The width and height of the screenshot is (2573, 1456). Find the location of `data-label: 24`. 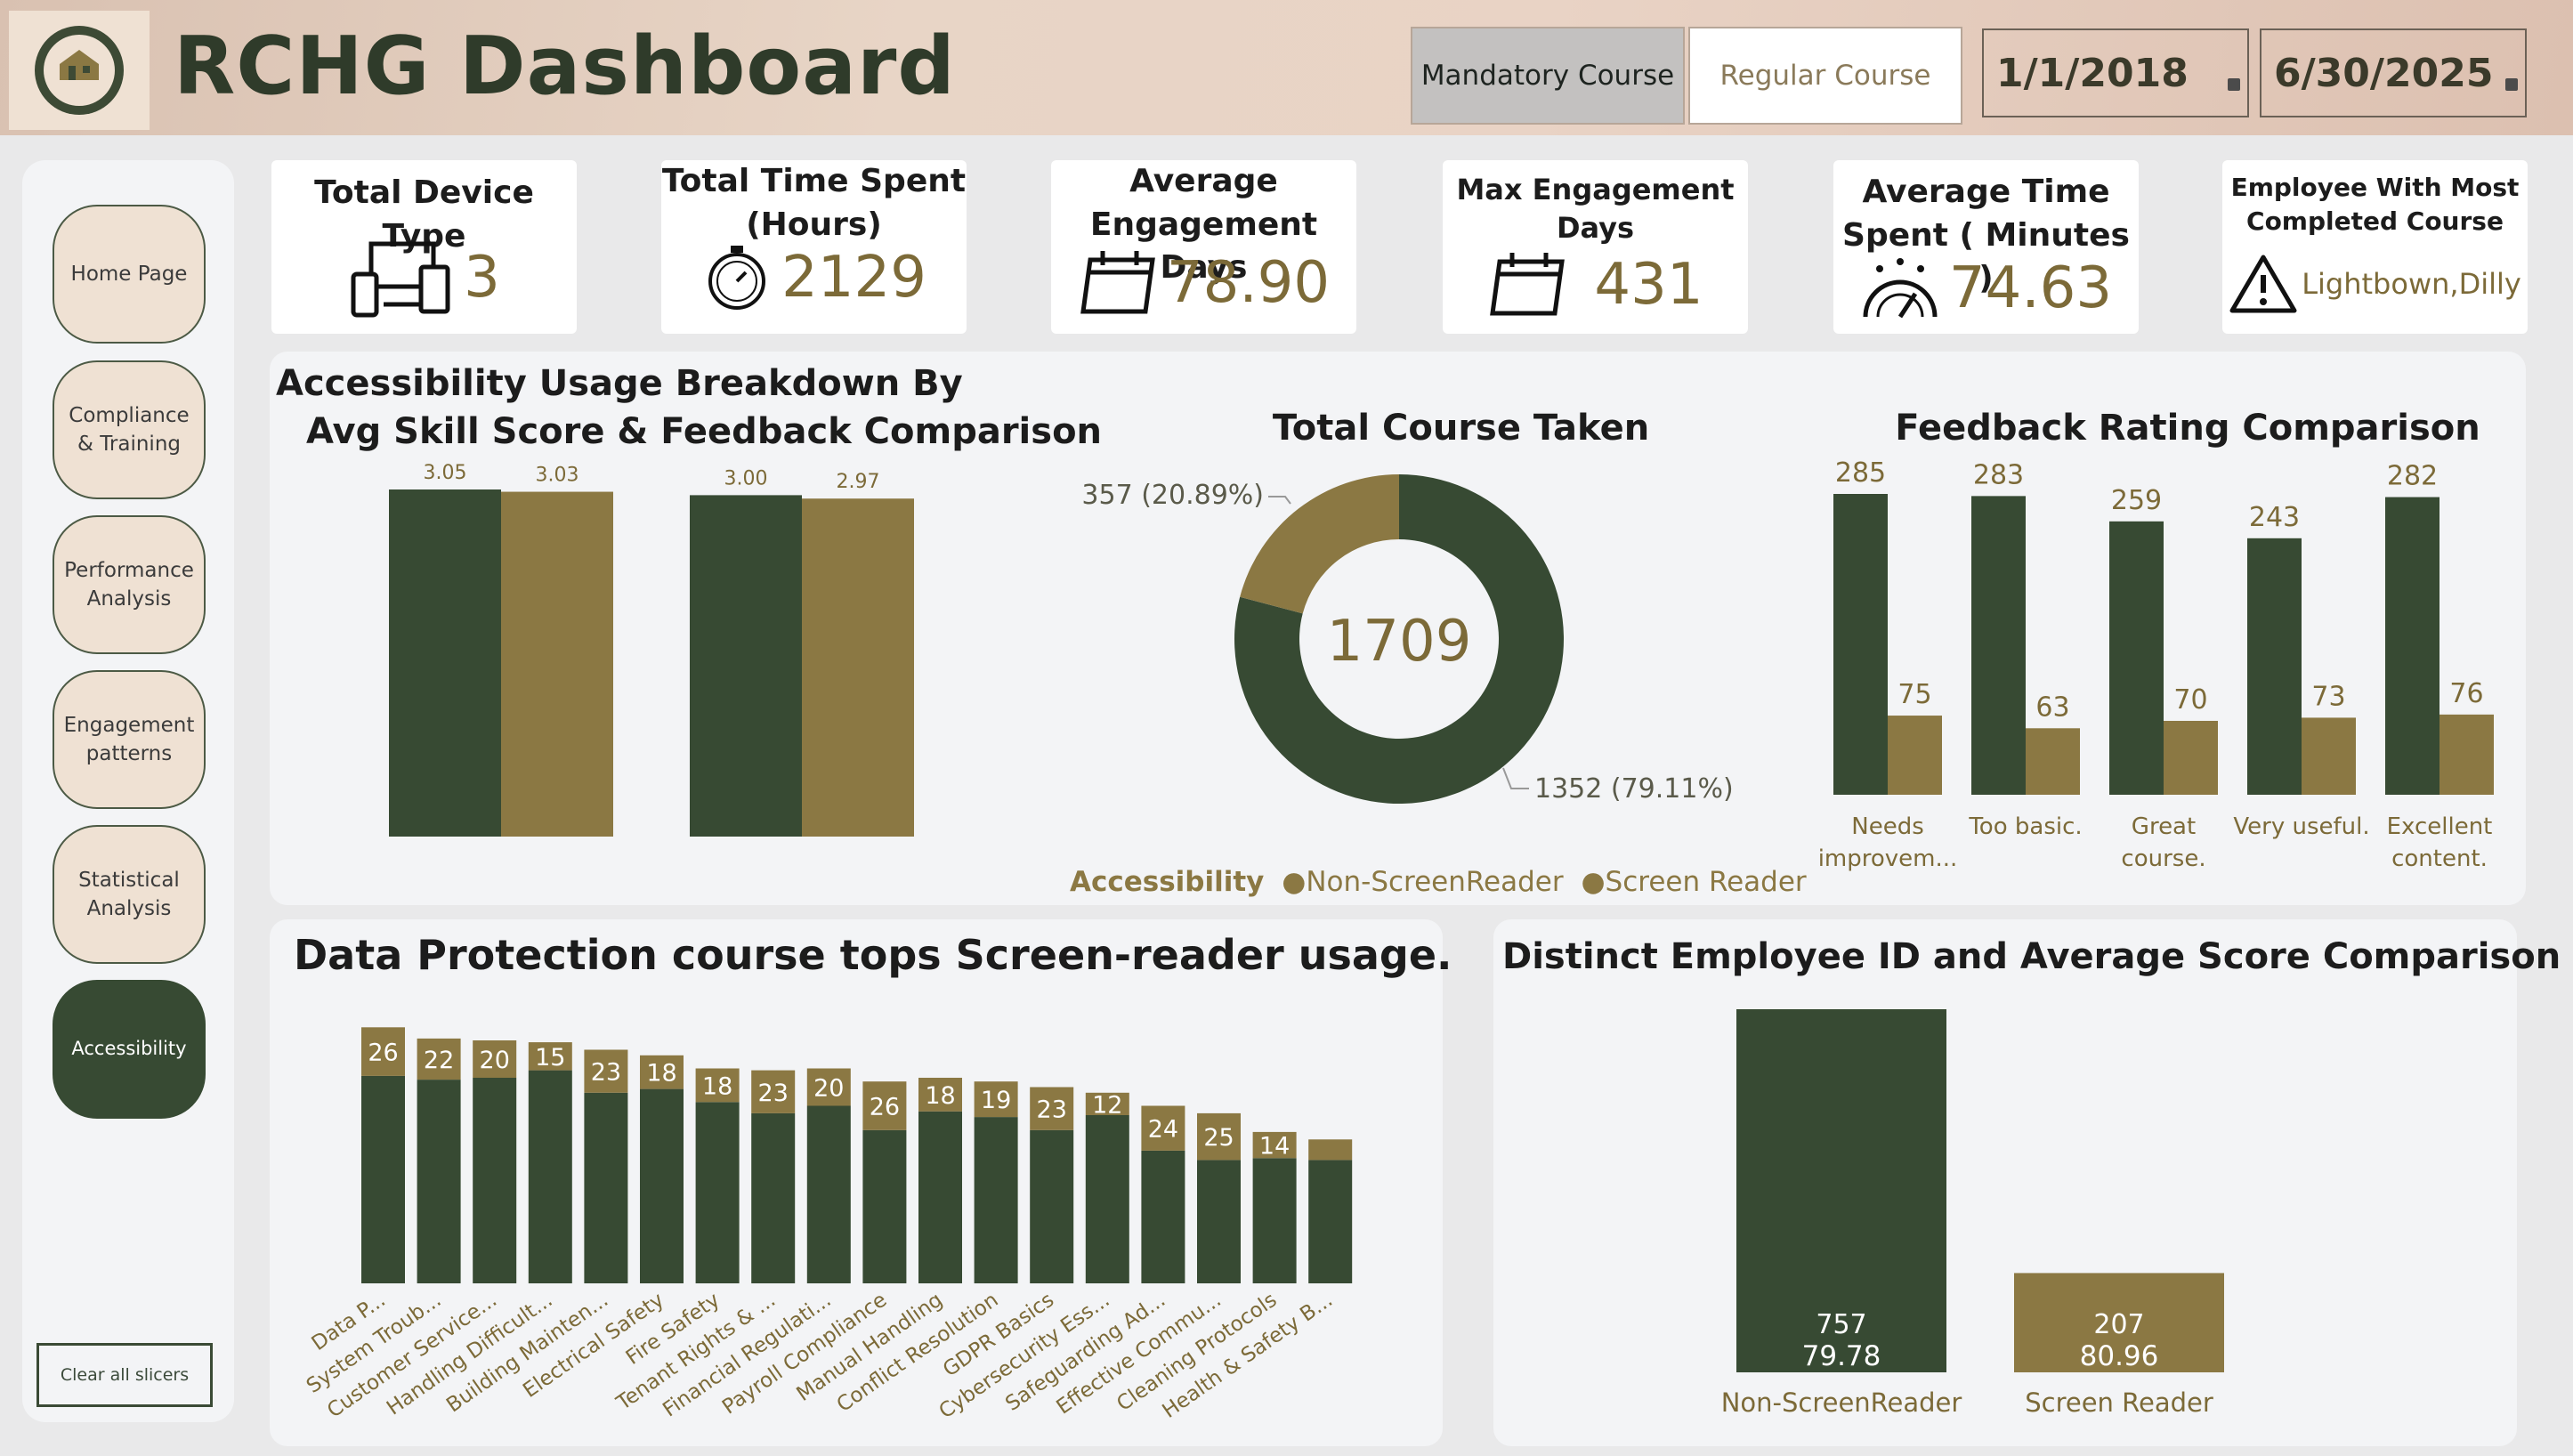

data-label: 24 is located at coordinates (1163, 1130).